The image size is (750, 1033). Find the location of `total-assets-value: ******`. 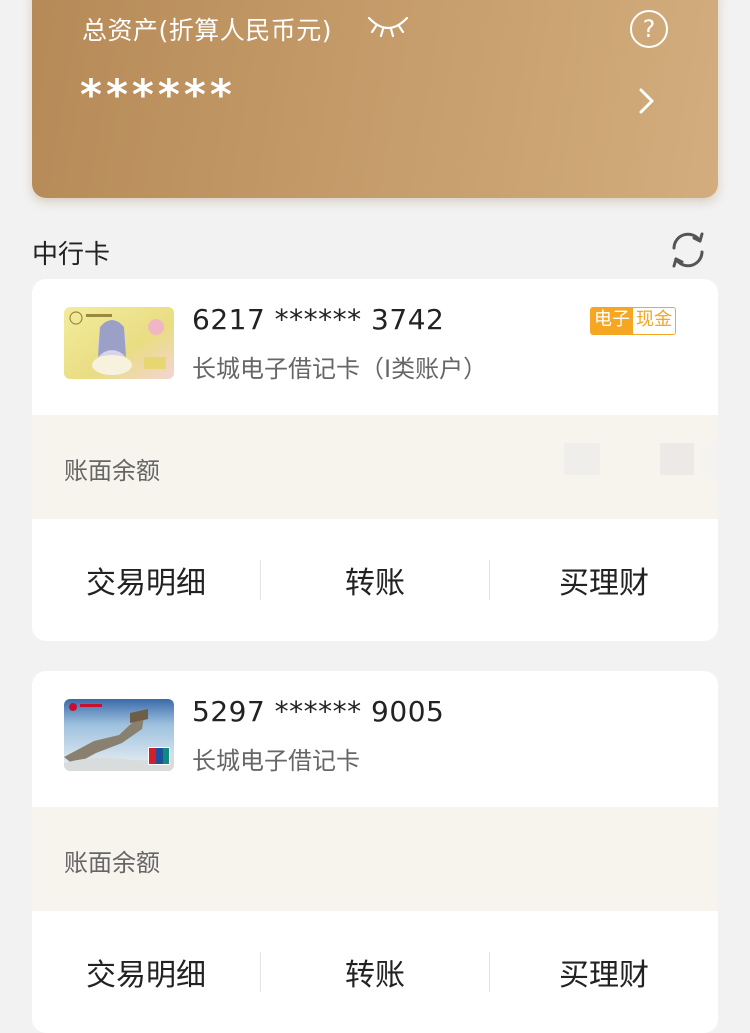

total-assets-value: ****** is located at coordinates (158, 94).